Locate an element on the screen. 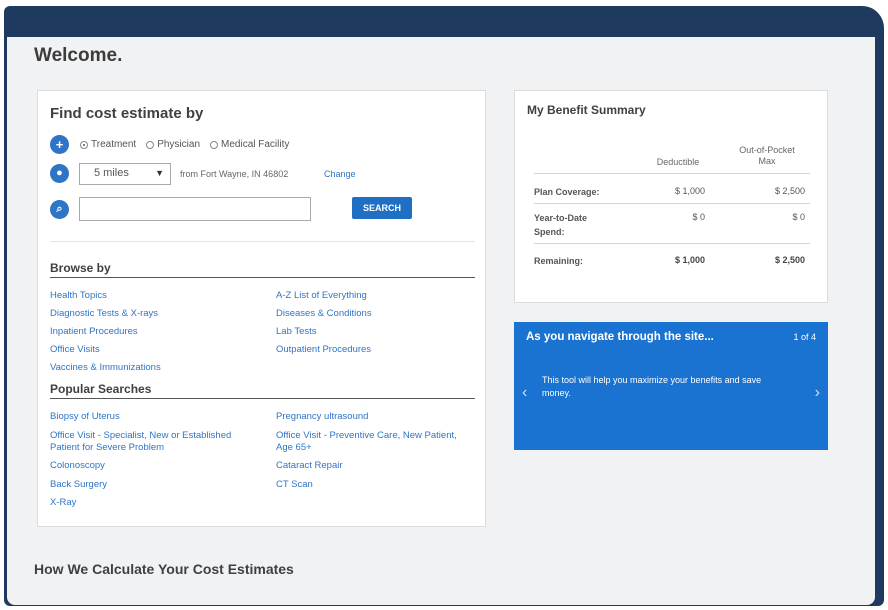  location-text: from Fort Wayne, IN 46802 is located at coordinates (234, 174).